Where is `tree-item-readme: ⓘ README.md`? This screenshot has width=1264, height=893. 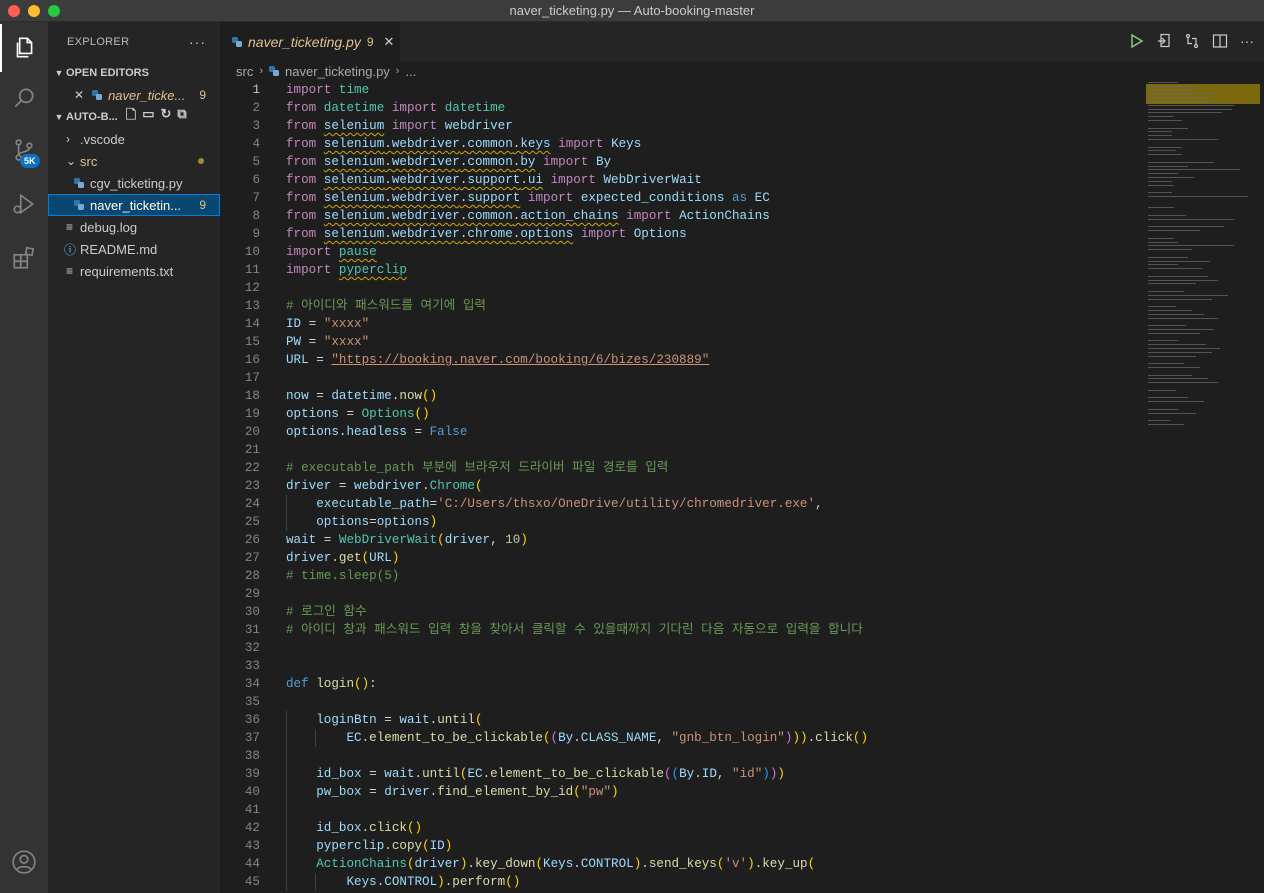
tree-item-readme: ⓘ README.md is located at coordinates (134, 249).